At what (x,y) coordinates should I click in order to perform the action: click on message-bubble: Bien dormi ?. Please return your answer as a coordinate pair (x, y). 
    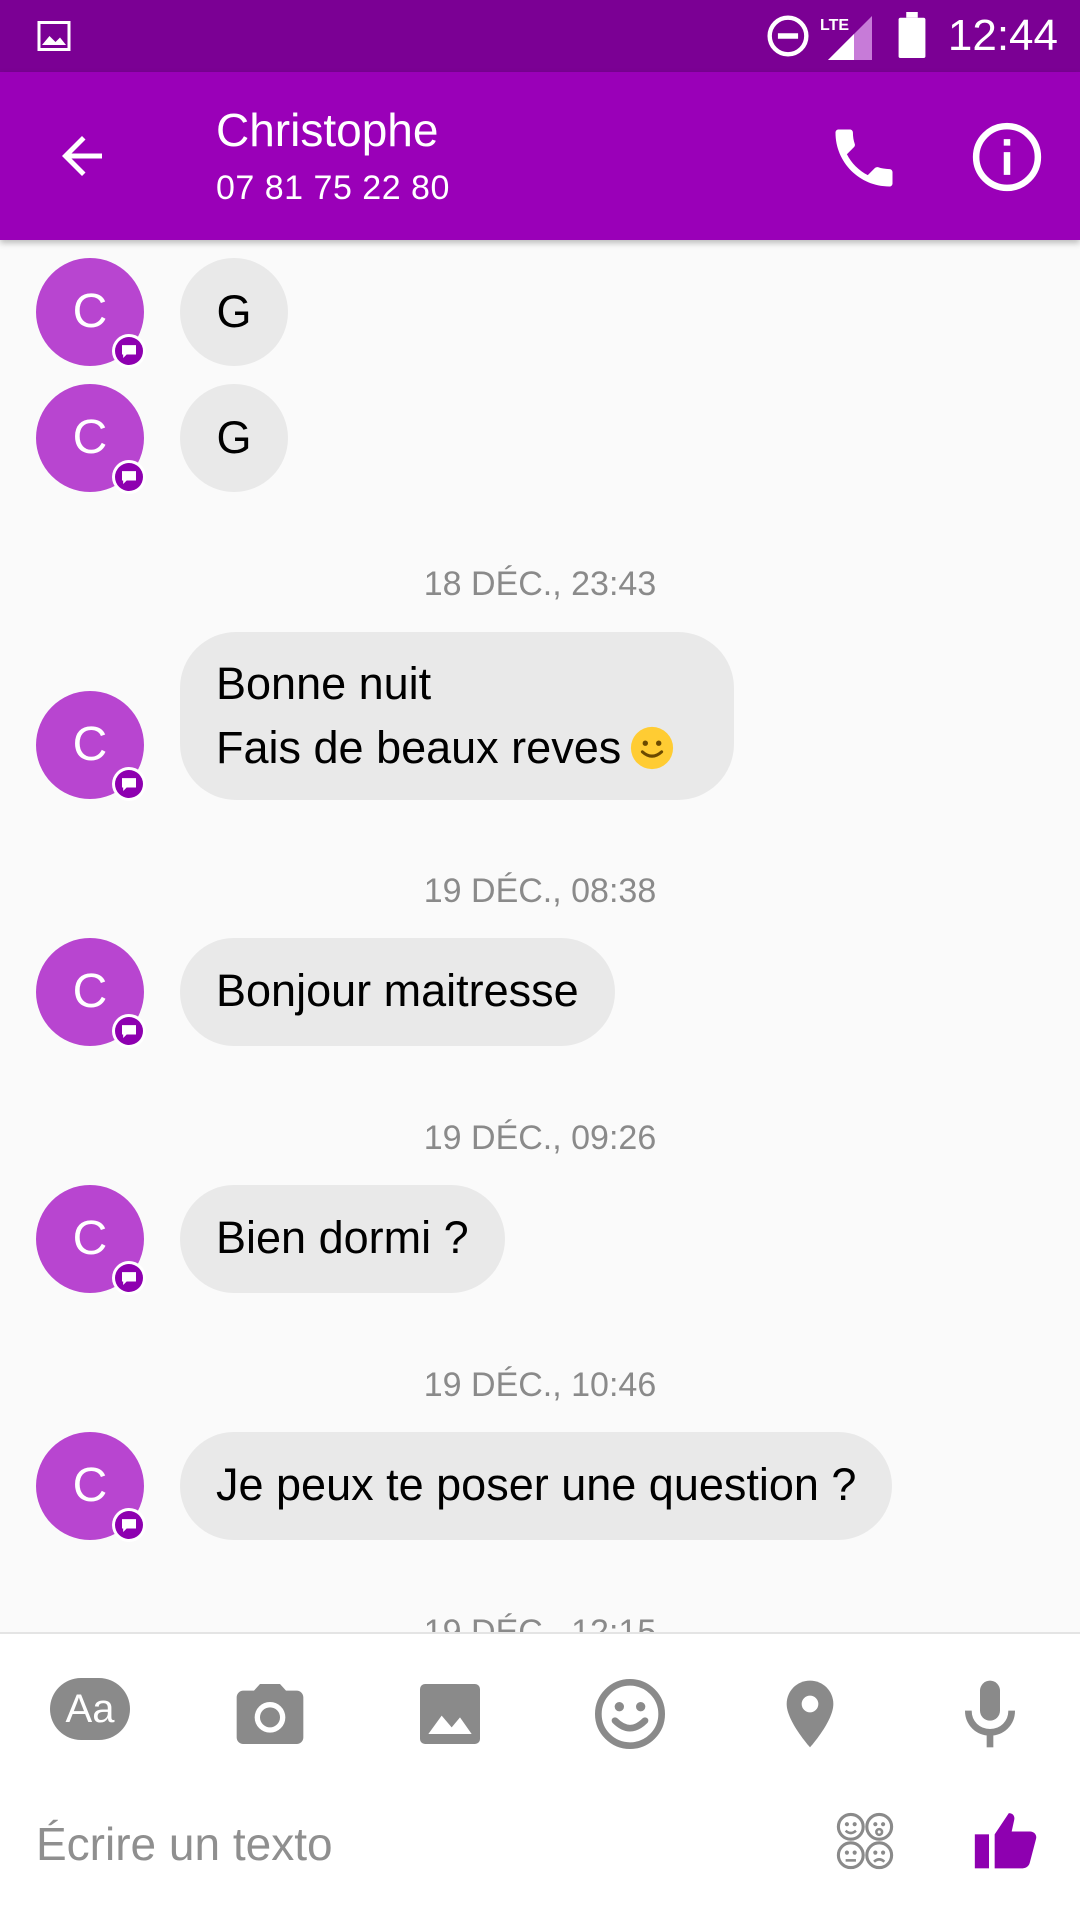
    Looking at the image, I should click on (342, 1239).